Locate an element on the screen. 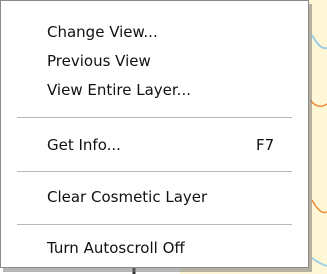 The height and width of the screenshot is (274, 327). menu-item-clear-cosmetic-layer: Clear Cosmetic Layer is located at coordinates (154, 197).